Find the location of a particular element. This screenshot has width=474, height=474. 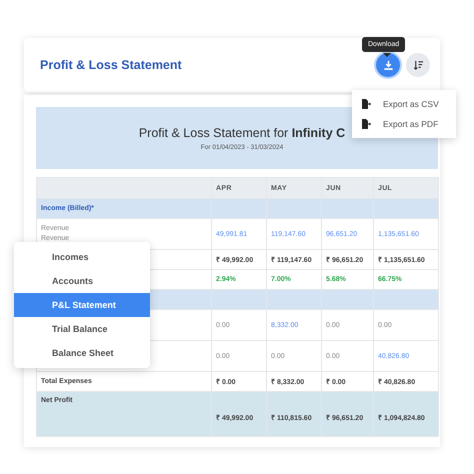

download-button is located at coordinates (388, 65).